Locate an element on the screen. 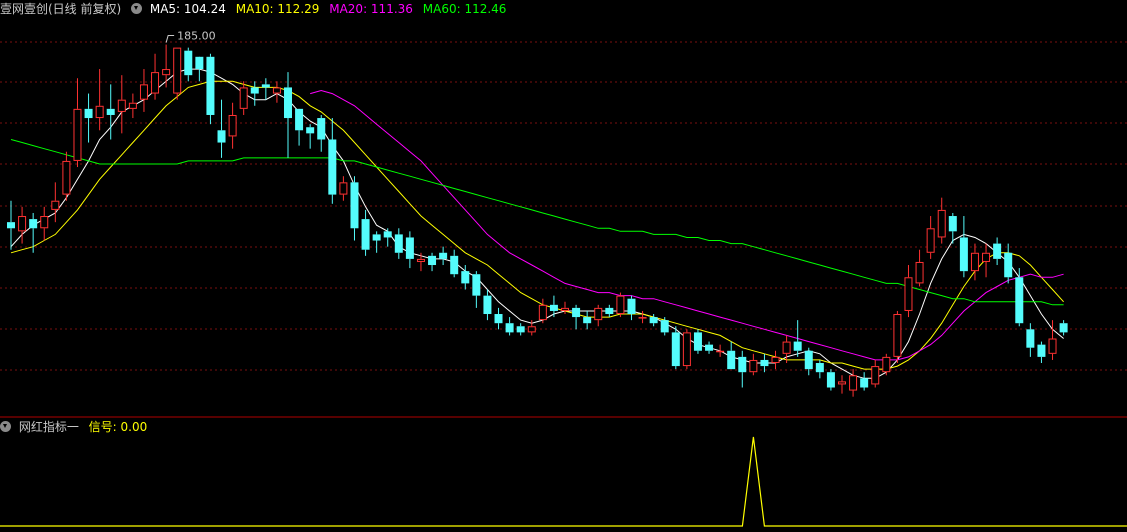  sub-indicator-menu-icon is located at coordinates (5, 426).